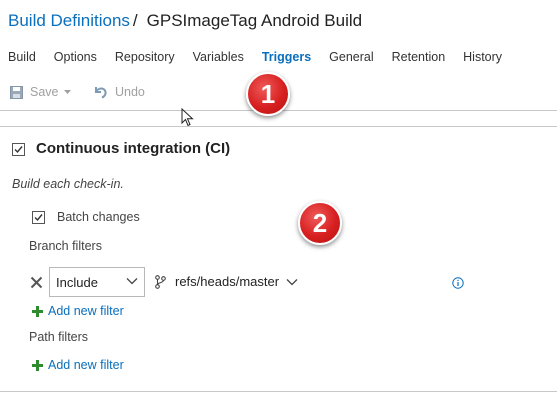 Image resolution: width=557 pixels, height=407 pixels. Describe the element at coordinates (268, 94) in the screenshot. I see `callout-badge-1: 1` at that location.